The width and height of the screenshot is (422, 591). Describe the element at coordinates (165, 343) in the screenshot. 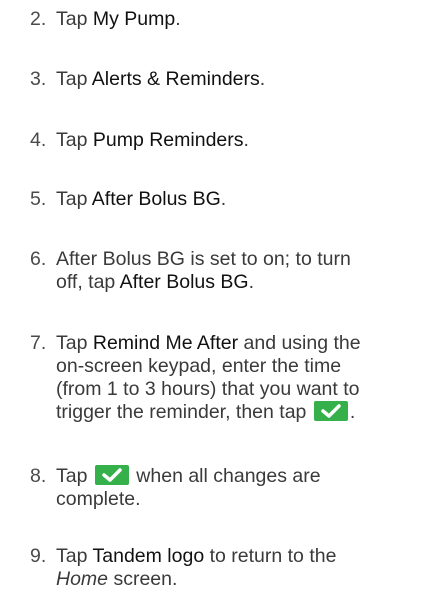

I see `ui-target-label: Remind Me After` at that location.